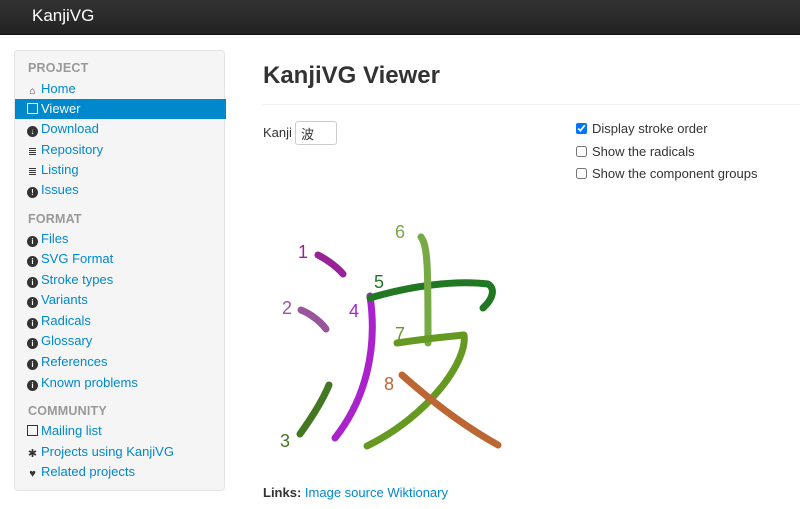 The image size is (800, 509). What do you see at coordinates (667, 173) in the screenshot?
I see `option-show-component-groups: Show the component groups` at bounding box center [667, 173].